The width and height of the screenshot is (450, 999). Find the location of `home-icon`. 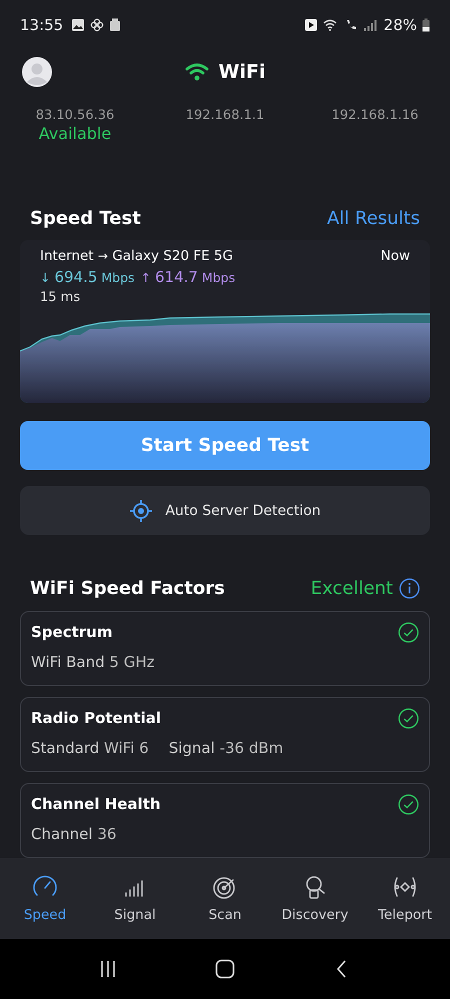

home-icon is located at coordinates (224, 969).